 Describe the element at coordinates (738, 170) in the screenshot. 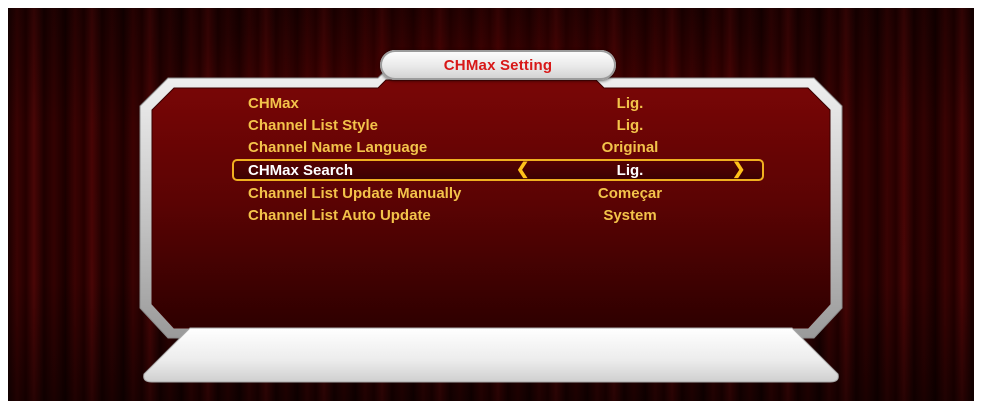

I see `chevron-right-icon: ❯` at that location.